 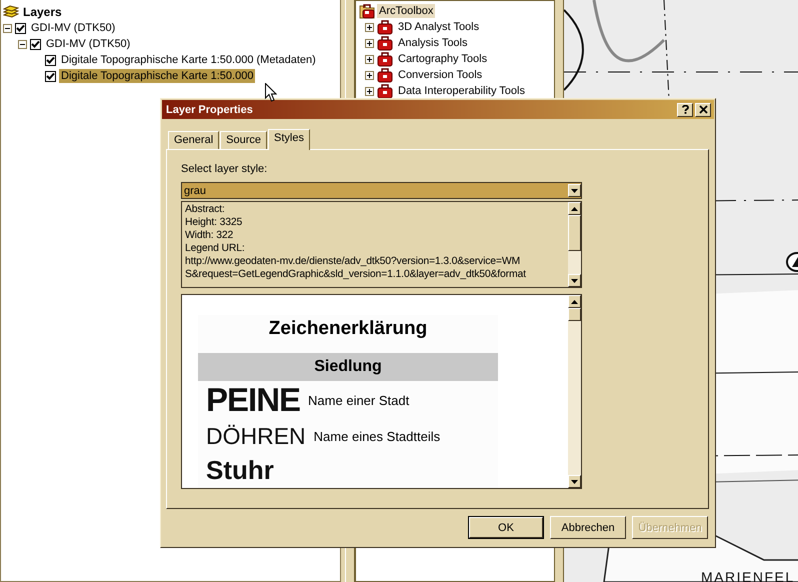 I want to click on legend-sample-text: Stuhr, so click(x=240, y=470).